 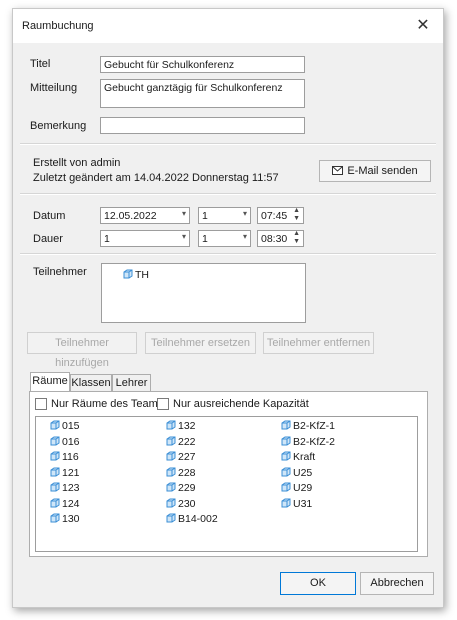 What do you see at coordinates (338, 172) in the screenshot?
I see `envelope-icon` at bounding box center [338, 172].